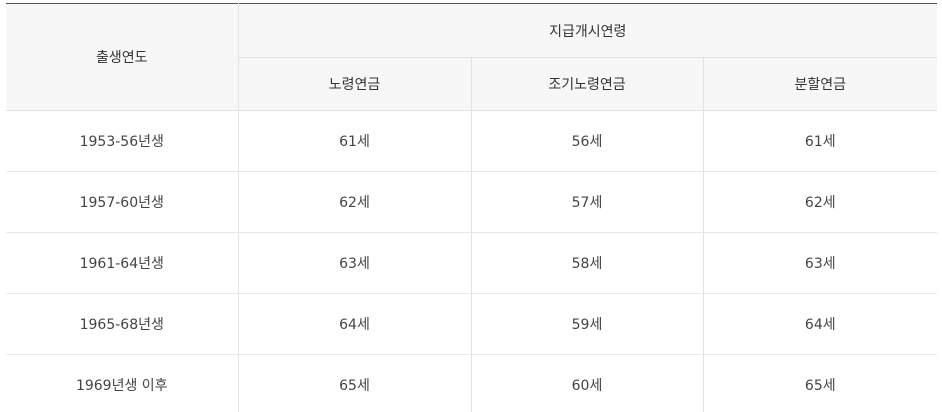 This screenshot has height=412, width=942. I want to click on early-old-age-pension-cell: 57세, so click(586, 202).